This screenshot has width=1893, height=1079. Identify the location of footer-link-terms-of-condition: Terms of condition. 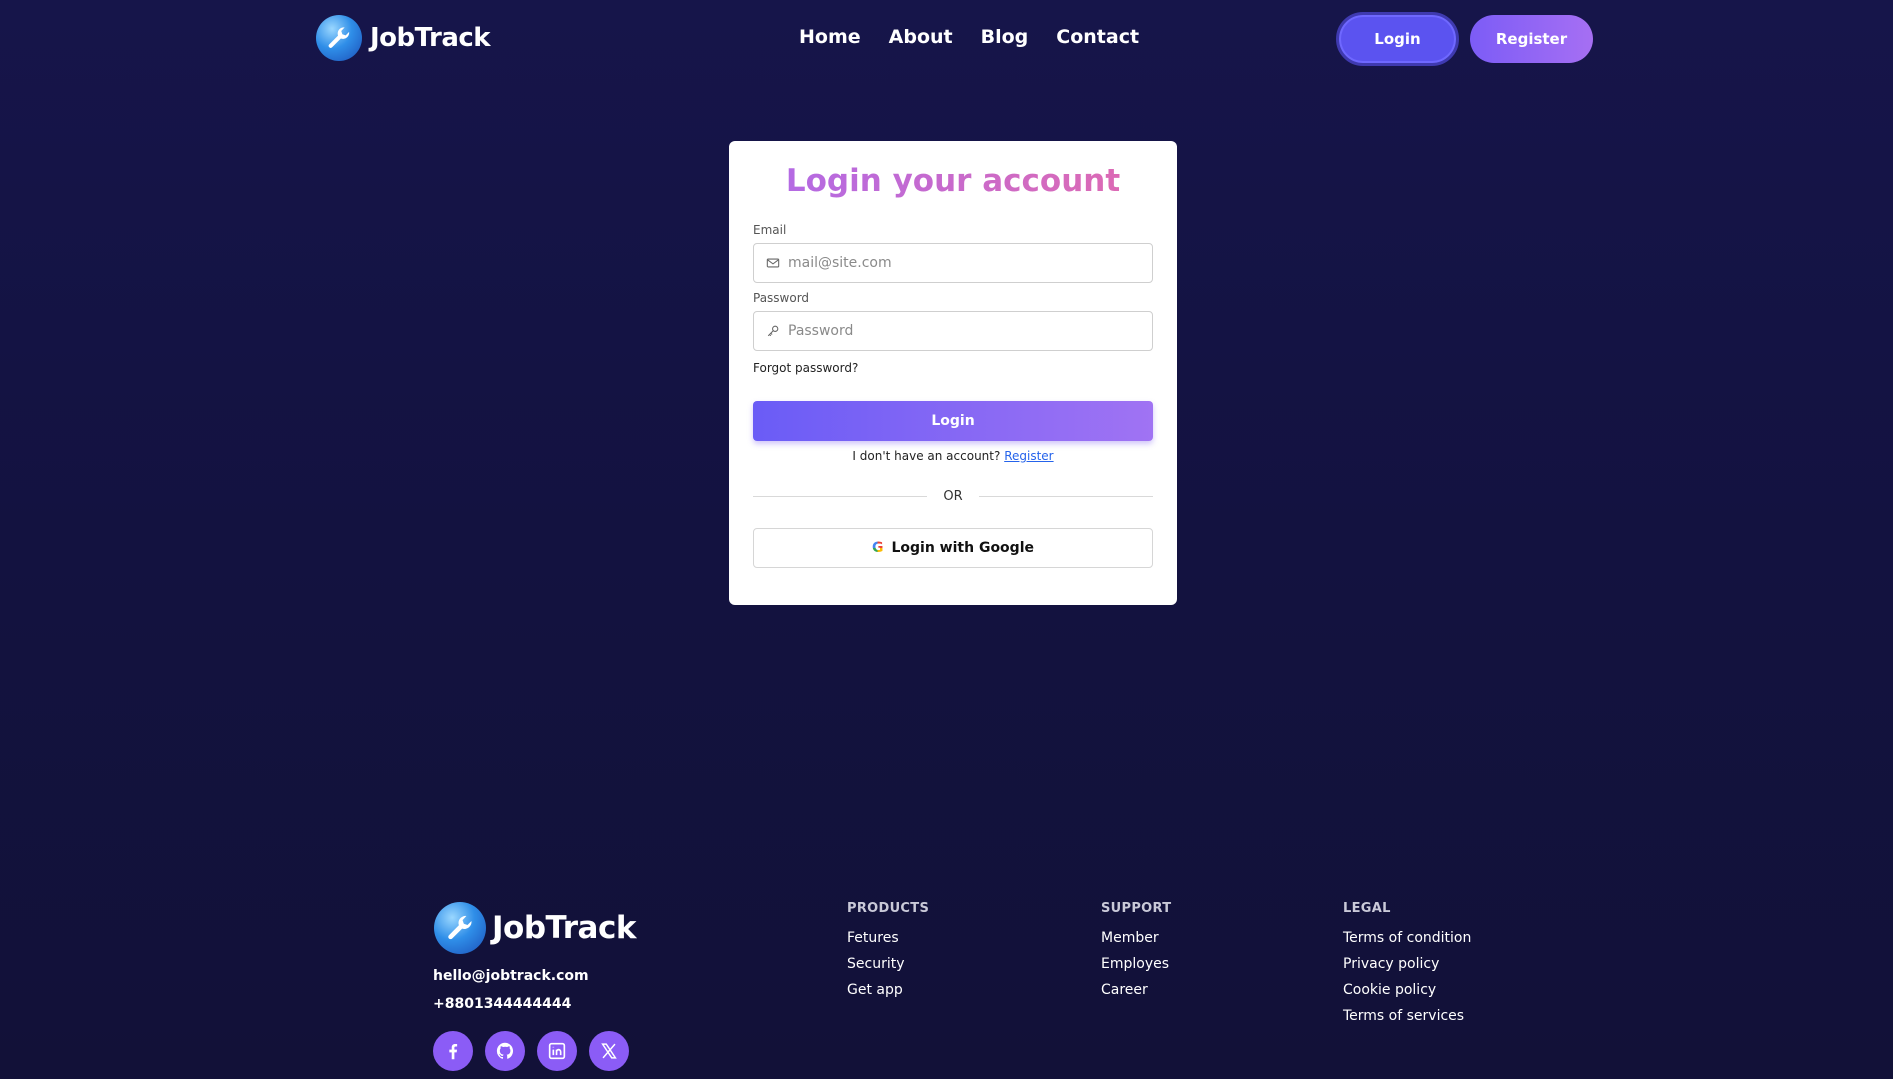
(1407, 938).